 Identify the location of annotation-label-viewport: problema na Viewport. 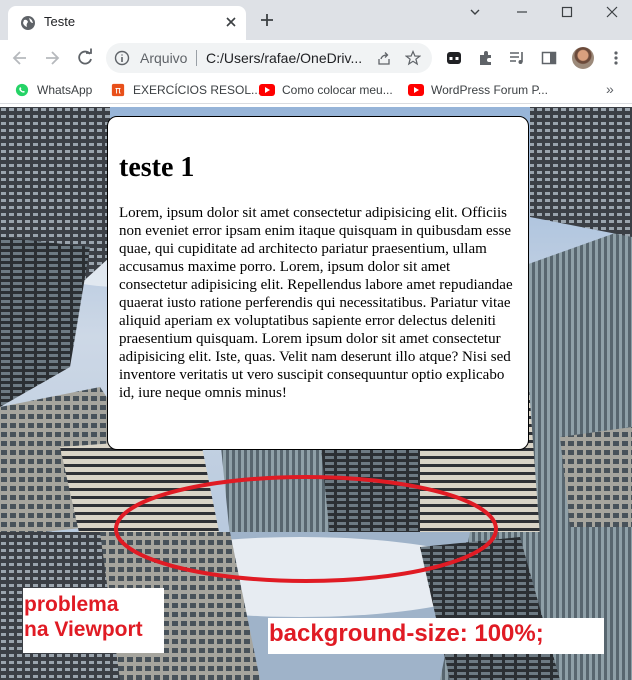
(93, 620).